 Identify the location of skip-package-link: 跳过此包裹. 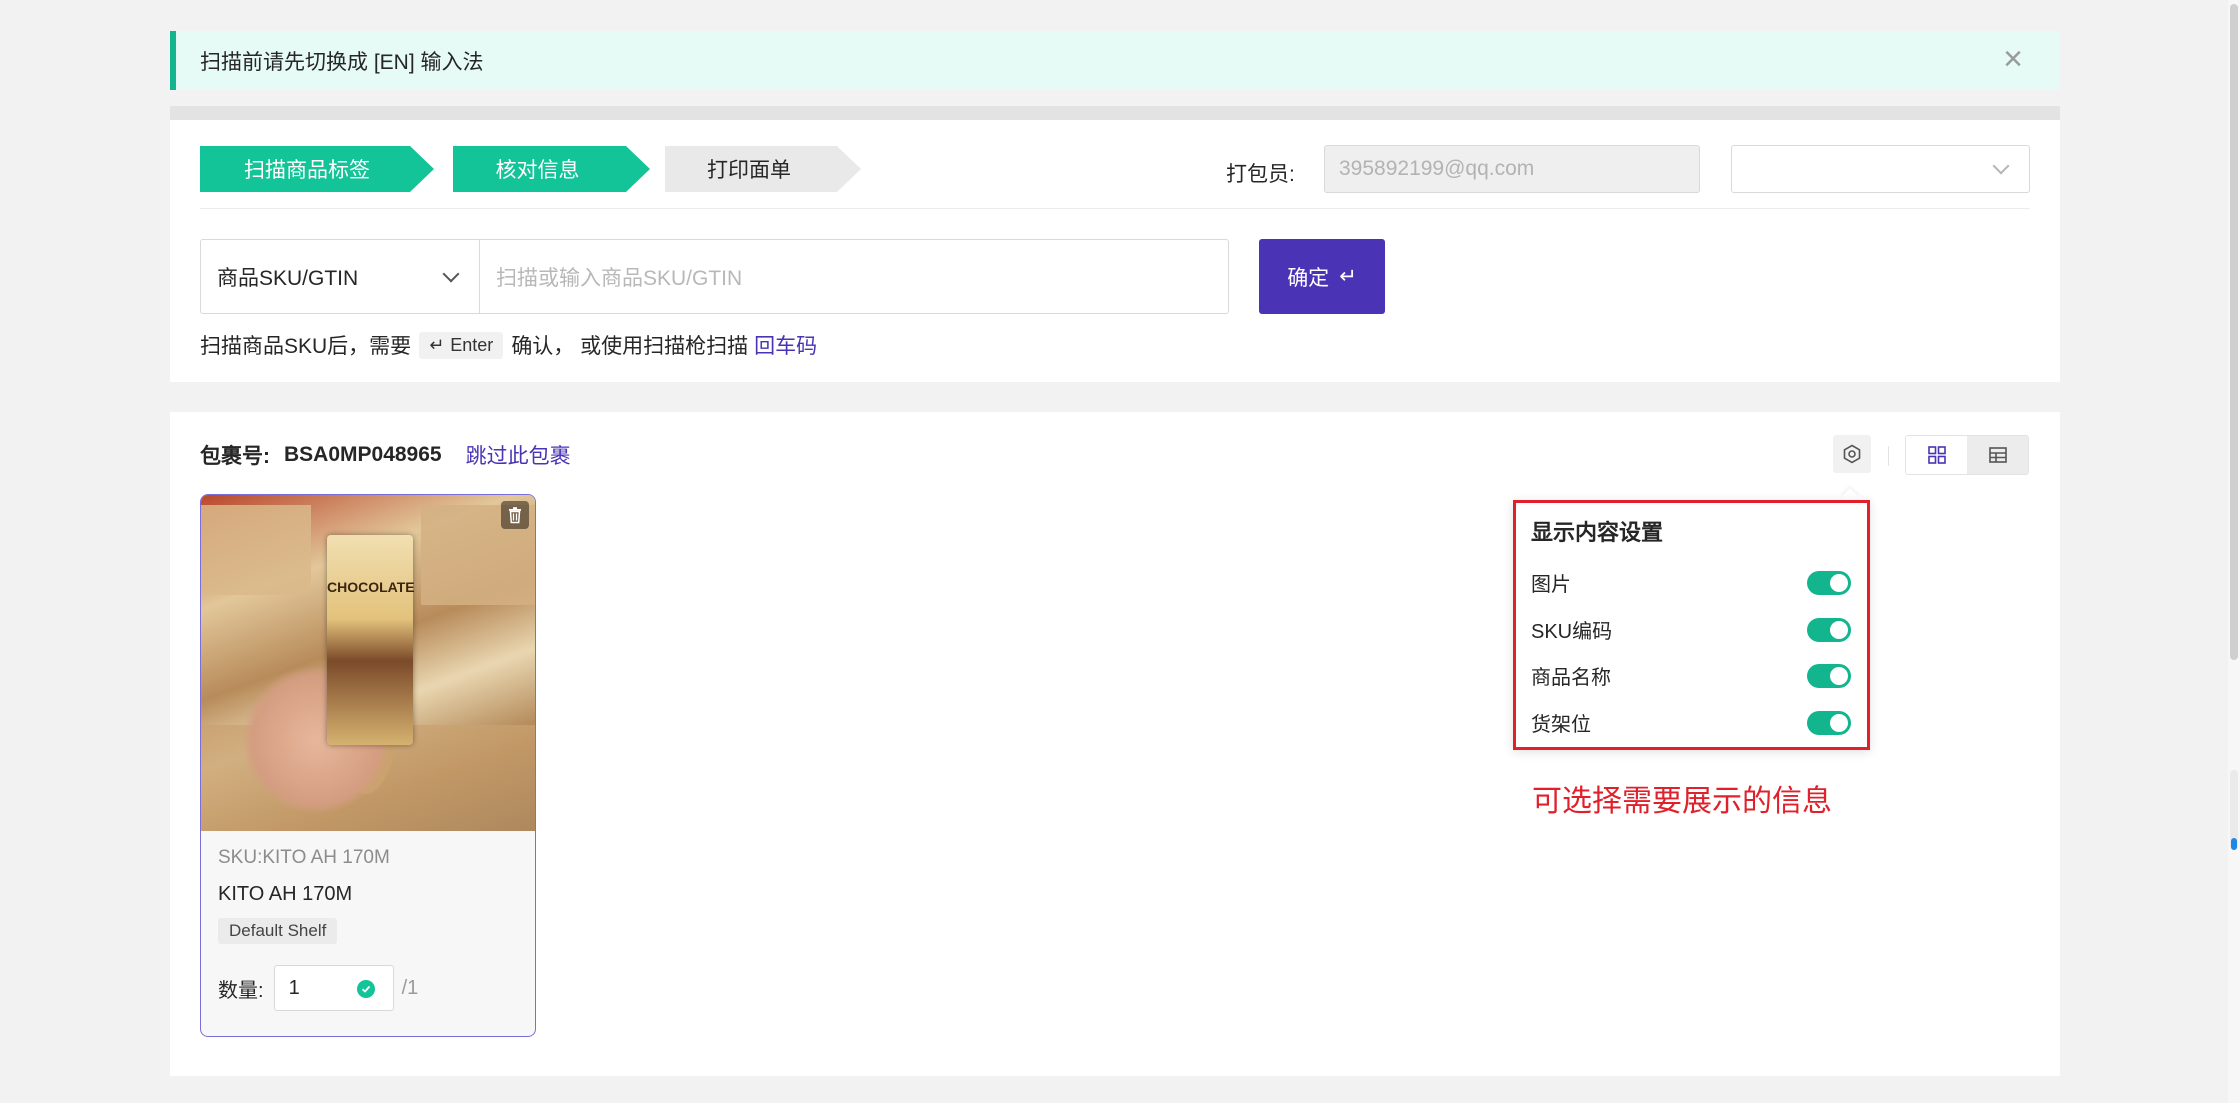
(518, 455).